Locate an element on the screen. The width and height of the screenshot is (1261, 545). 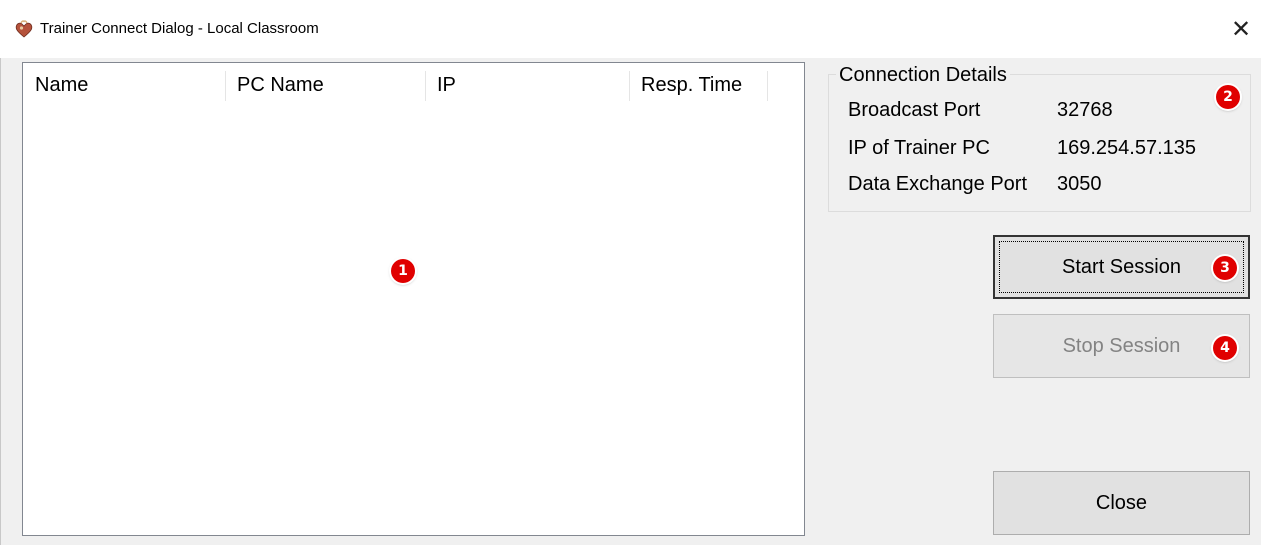
broadcast-port-value: 32768 is located at coordinates (1085, 110).